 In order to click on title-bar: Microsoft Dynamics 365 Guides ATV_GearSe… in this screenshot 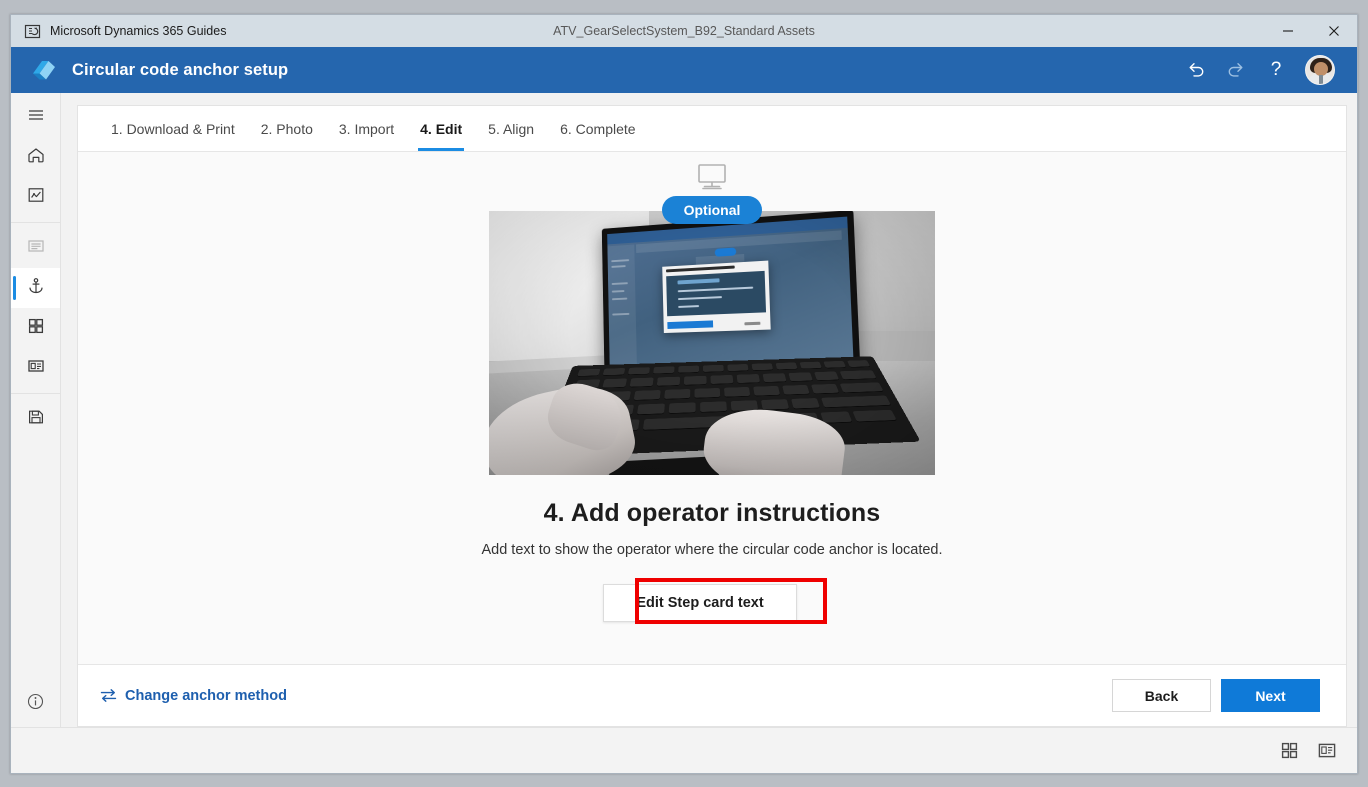, I will do `click(684, 31)`.